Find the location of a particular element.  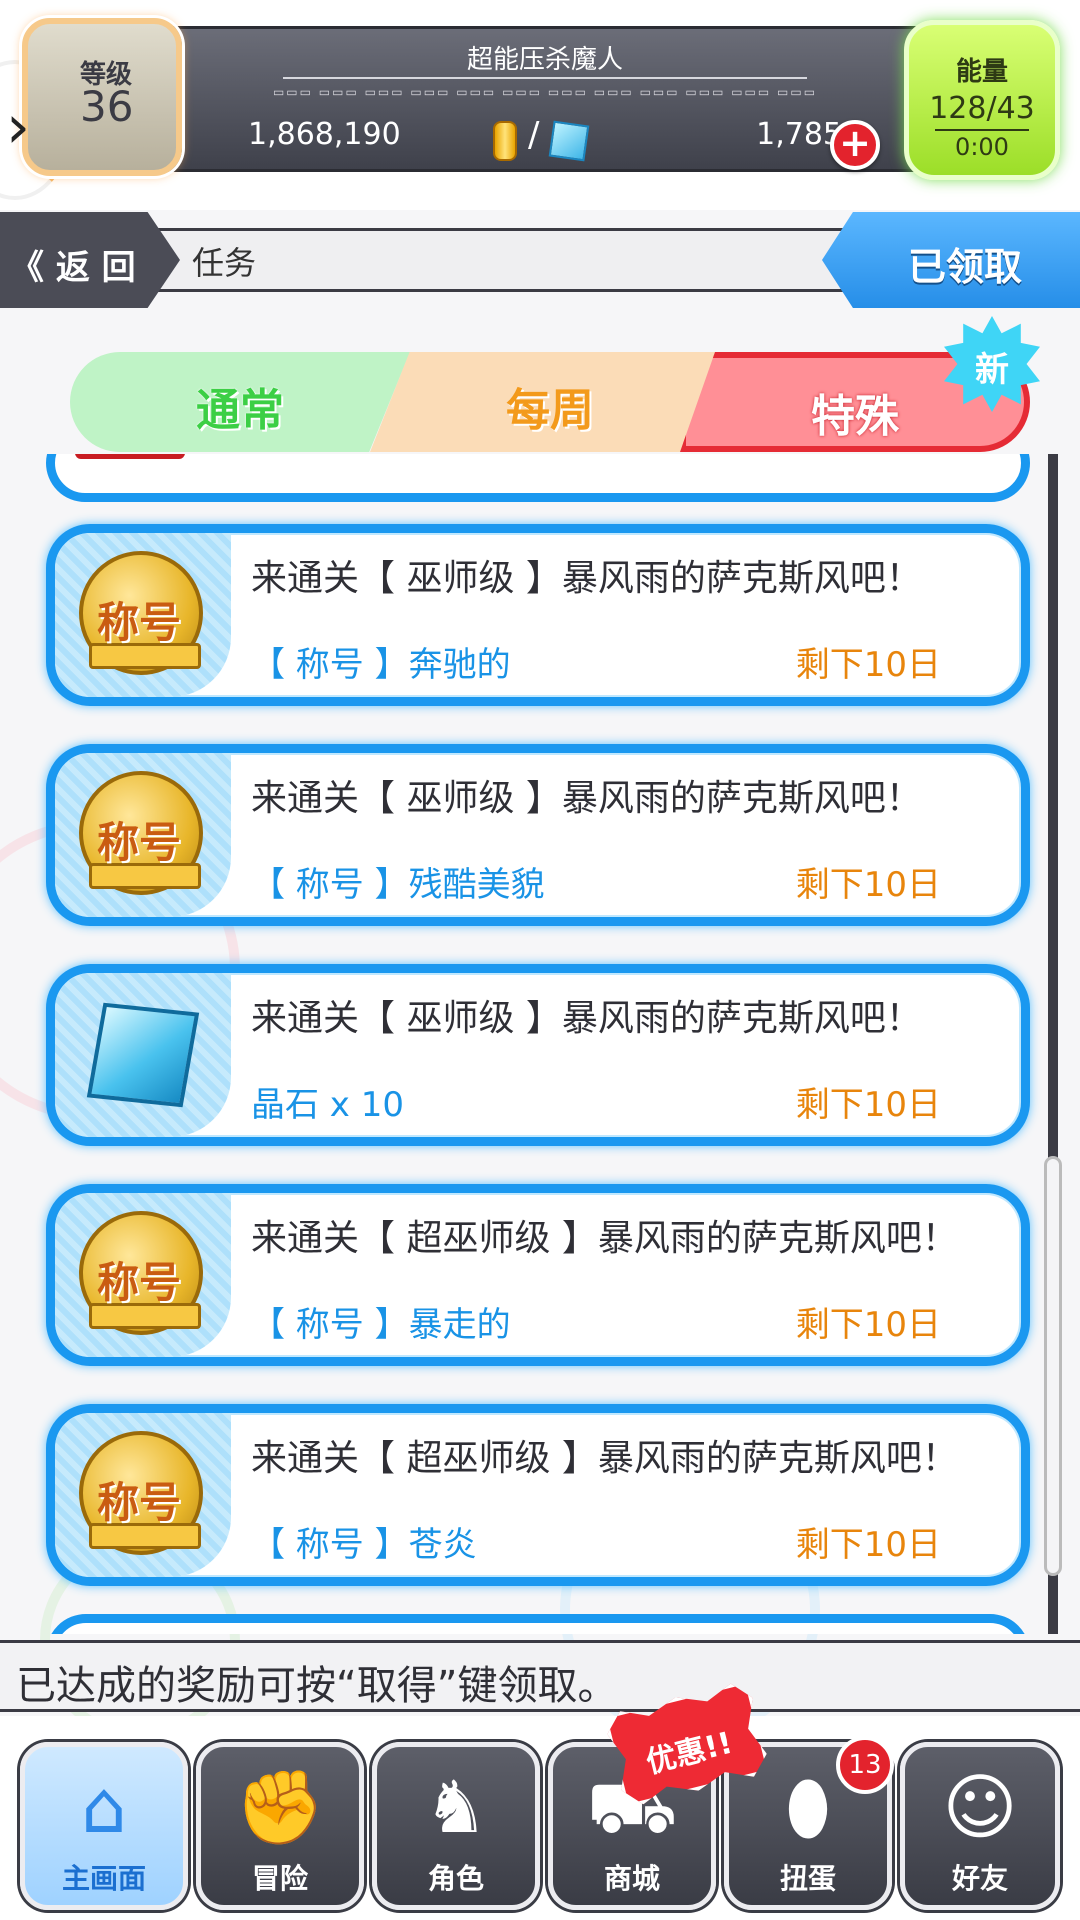

nav-friends-button: ☺ 好友 is located at coordinates (980, 1826).